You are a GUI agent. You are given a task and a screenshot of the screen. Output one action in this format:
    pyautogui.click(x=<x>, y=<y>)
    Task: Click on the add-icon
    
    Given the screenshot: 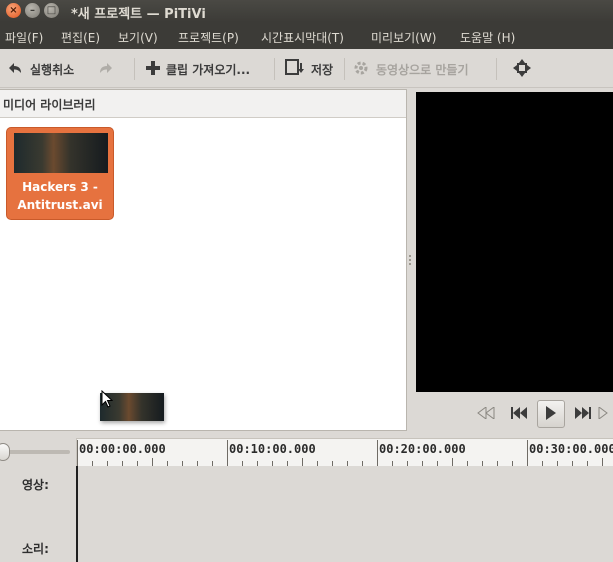 What is the action you would take?
    pyautogui.click(x=153, y=69)
    